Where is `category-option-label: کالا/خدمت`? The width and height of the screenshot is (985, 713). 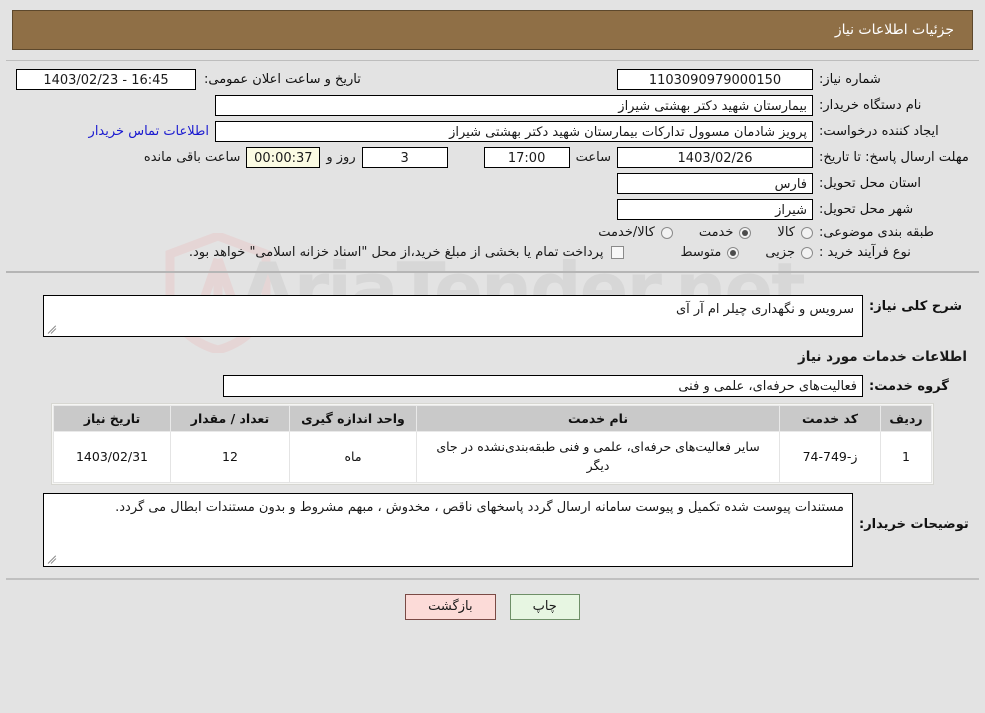 category-option-label: کالا/خدمت is located at coordinates (626, 232).